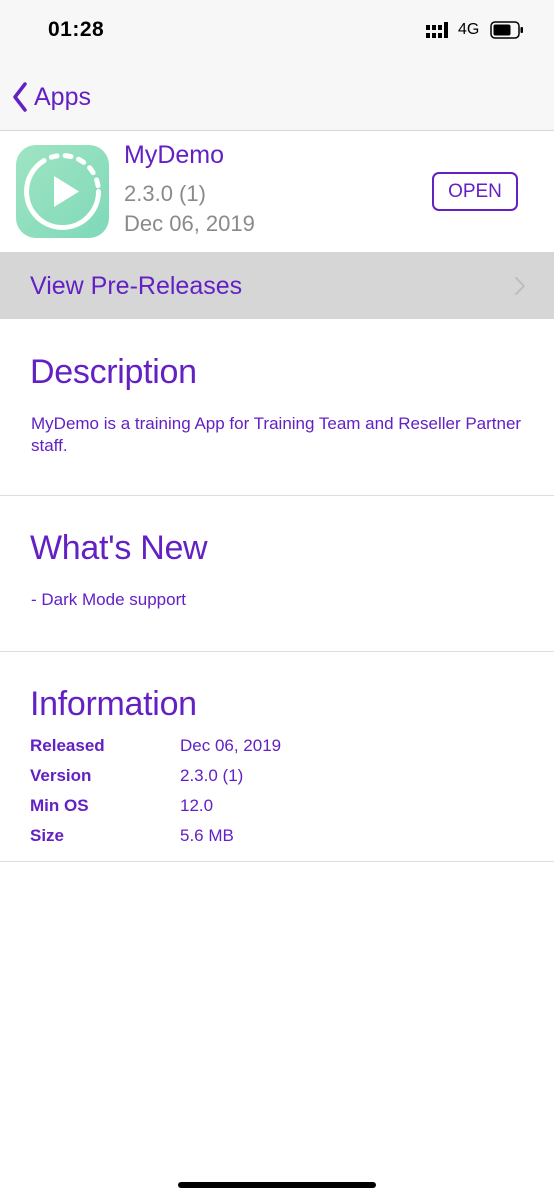  Describe the element at coordinates (174, 155) in the screenshot. I see `app-name: MyDemo` at that location.